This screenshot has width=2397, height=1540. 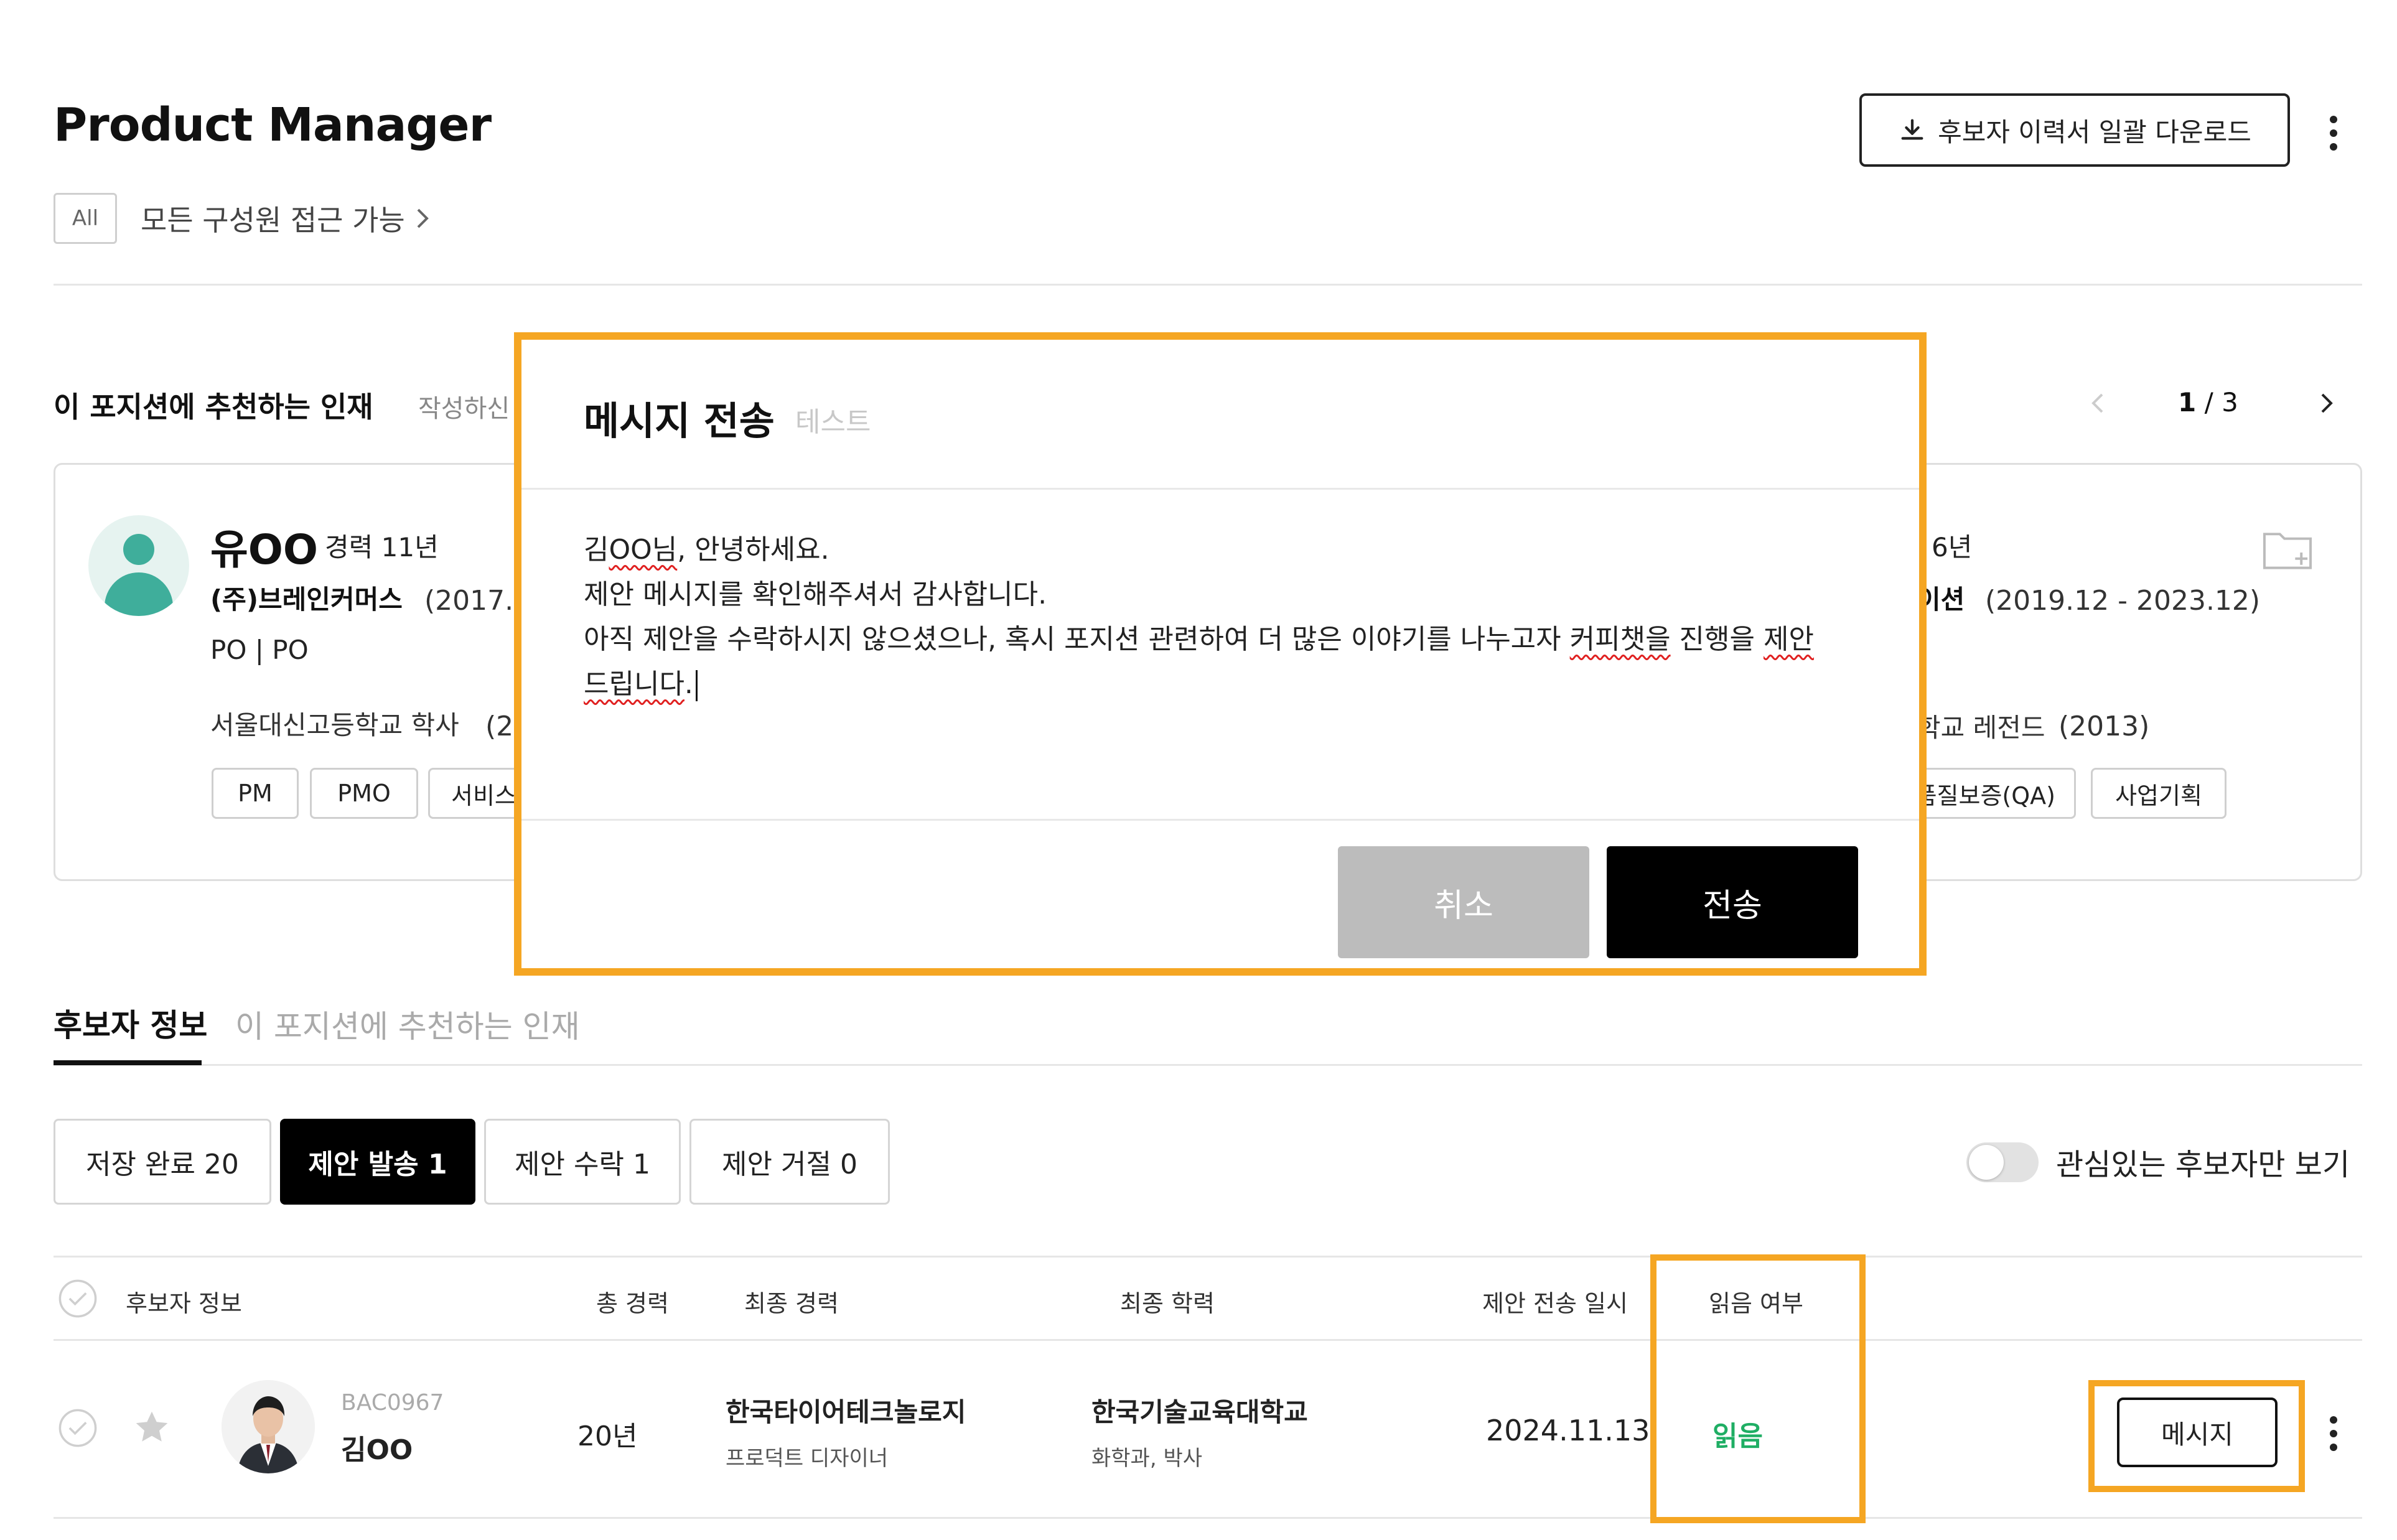 I want to click on candidate-last-company: 한국타이어테크놀로지, so click(x=846, y=1412).